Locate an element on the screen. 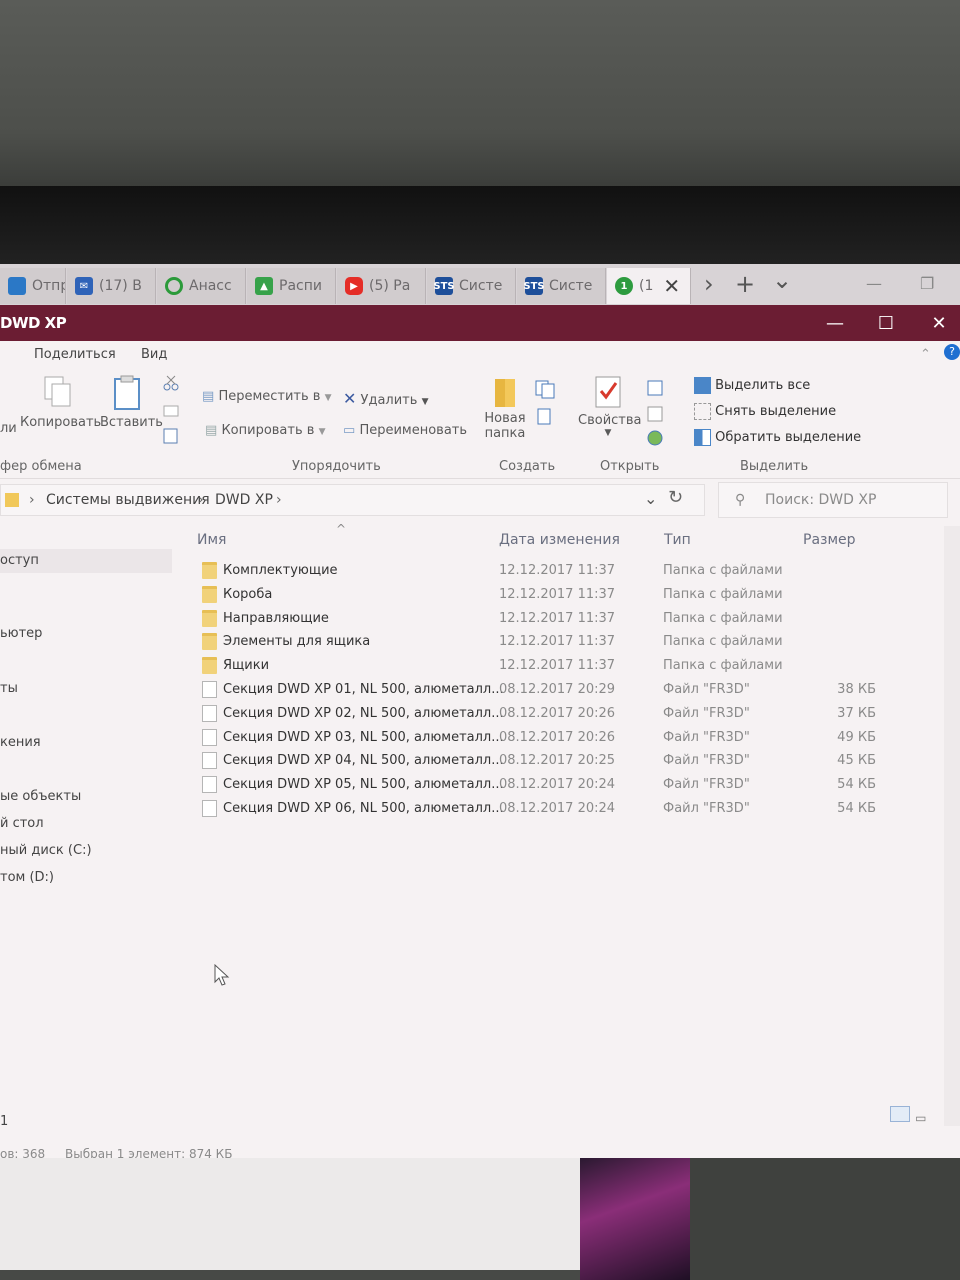 The height and width of the screenshot is (1280, 960). breadcrumb-item: Системы выдвижения is located at coordinates (128, 500).